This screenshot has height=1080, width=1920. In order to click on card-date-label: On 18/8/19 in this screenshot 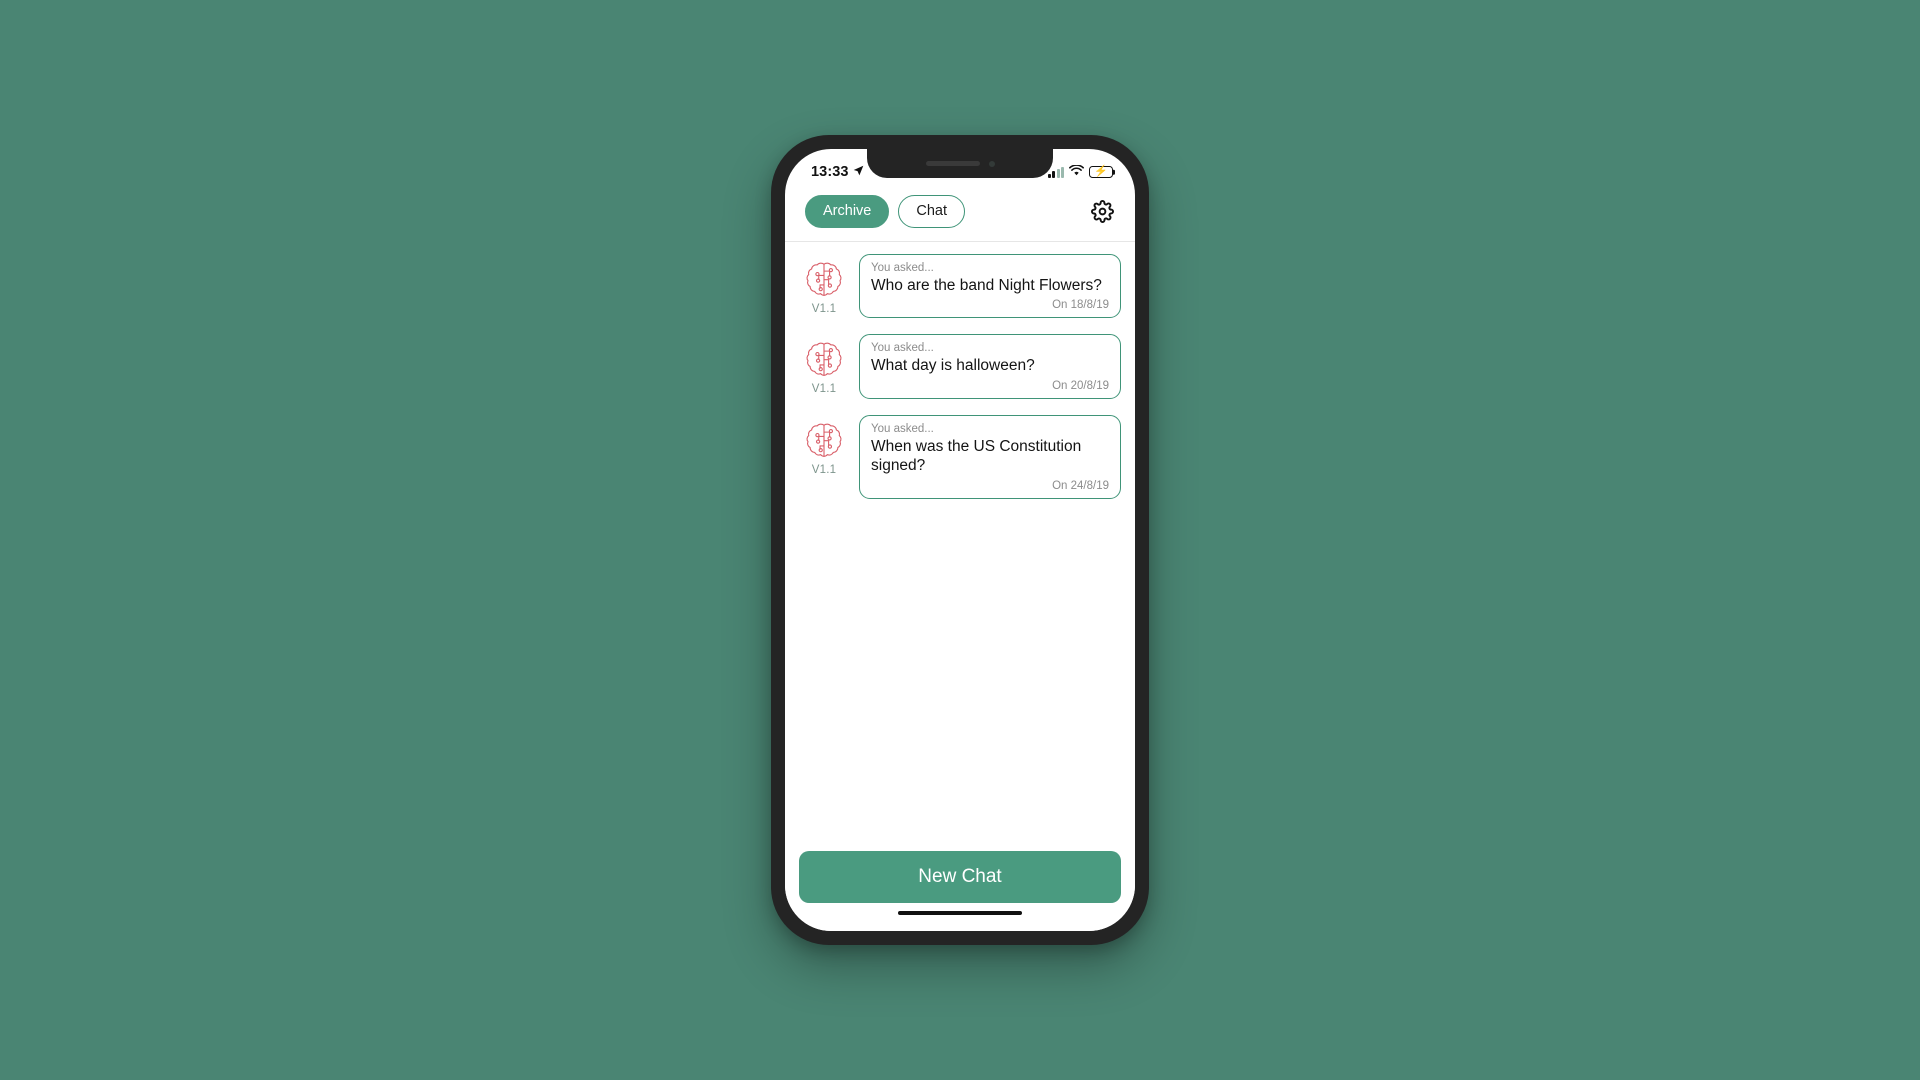, I will do `click(1080, 305)`.